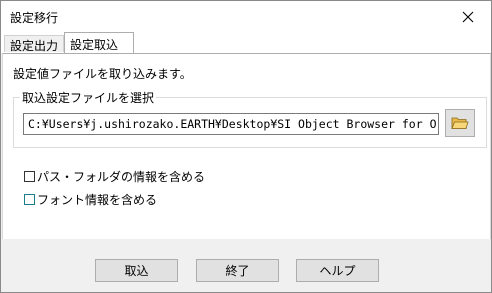  Describe the element at coordinates (102, 74) in the screenshot. I see `panel-description: 設定値ファイルを取り込みます。` at that location.